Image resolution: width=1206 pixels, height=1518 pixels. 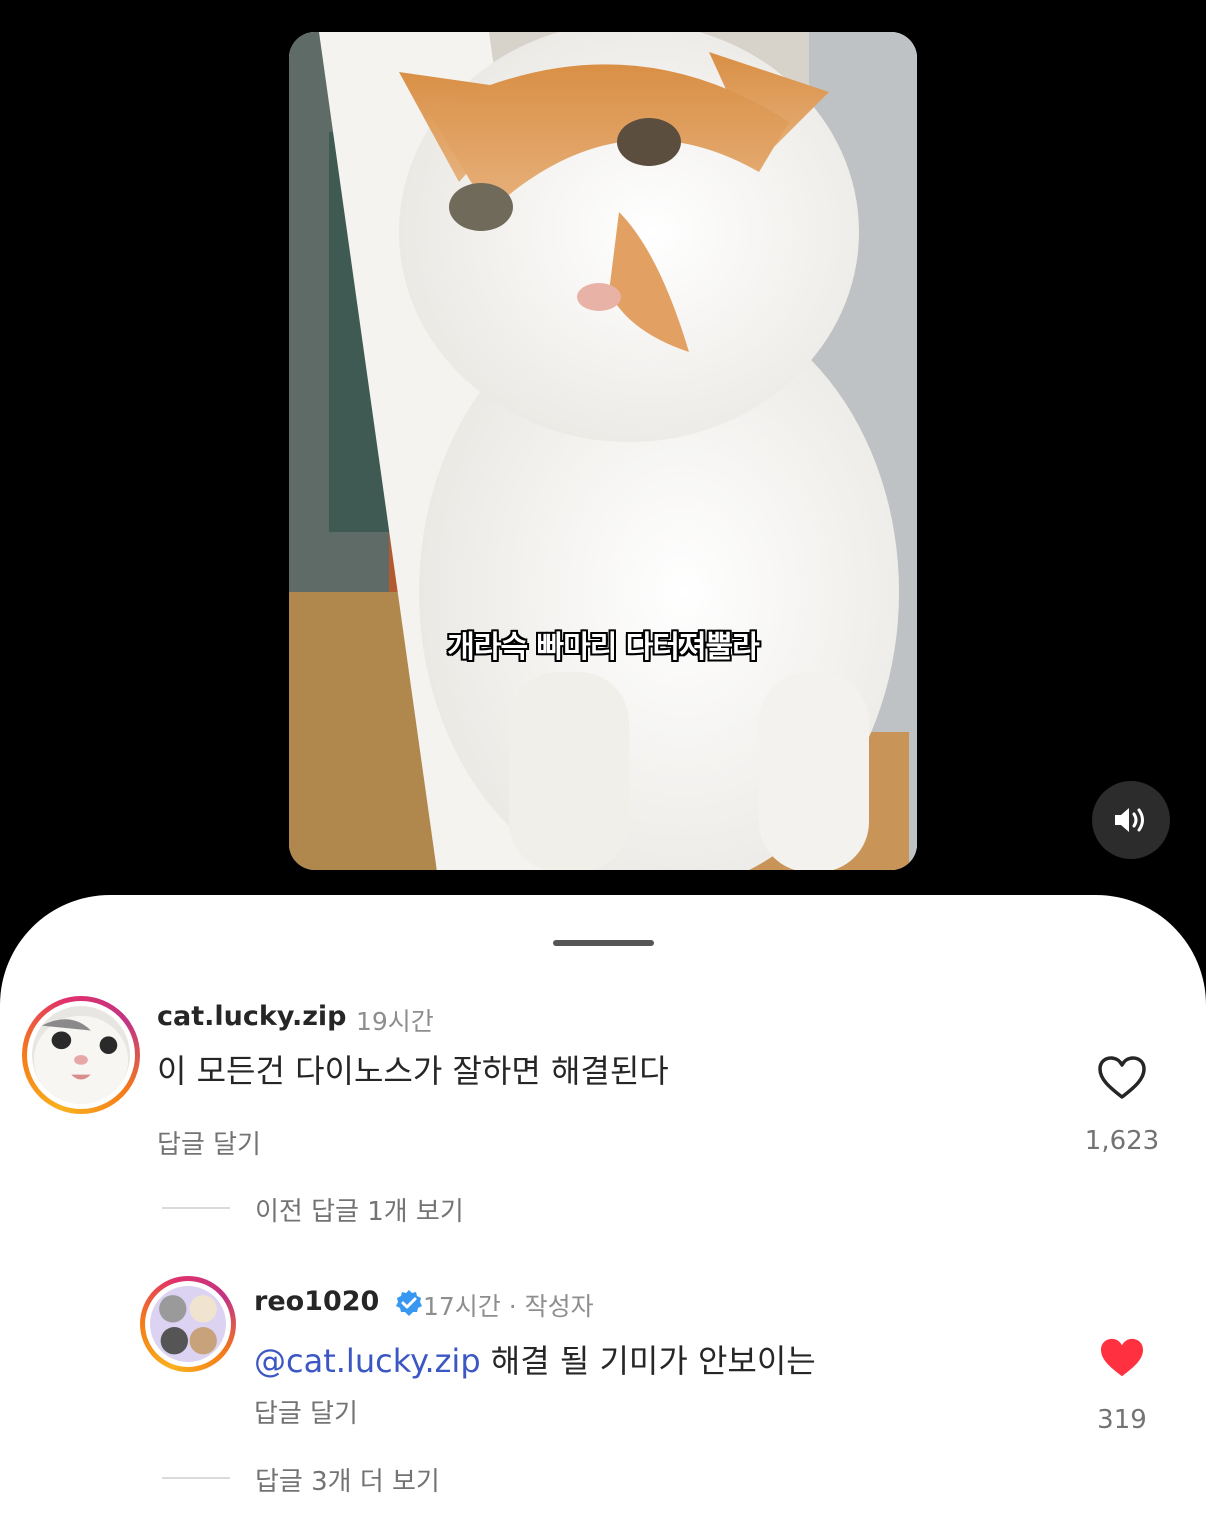 I want to click on heart-filled-icon, so click(x=1122, y=1358).